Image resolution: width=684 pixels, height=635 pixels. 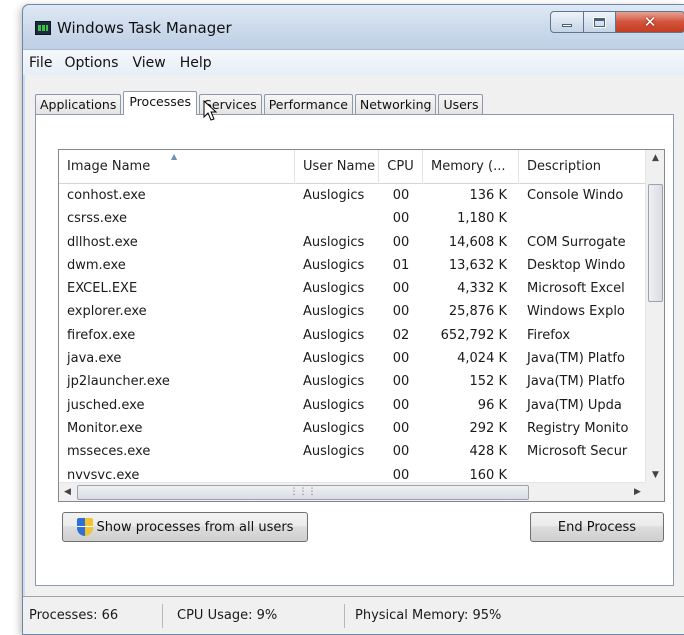 What do you see at coordinates (401, 335) in the screenshot?
I see `cell-cpu: 02` at bounding box center [401, 335].